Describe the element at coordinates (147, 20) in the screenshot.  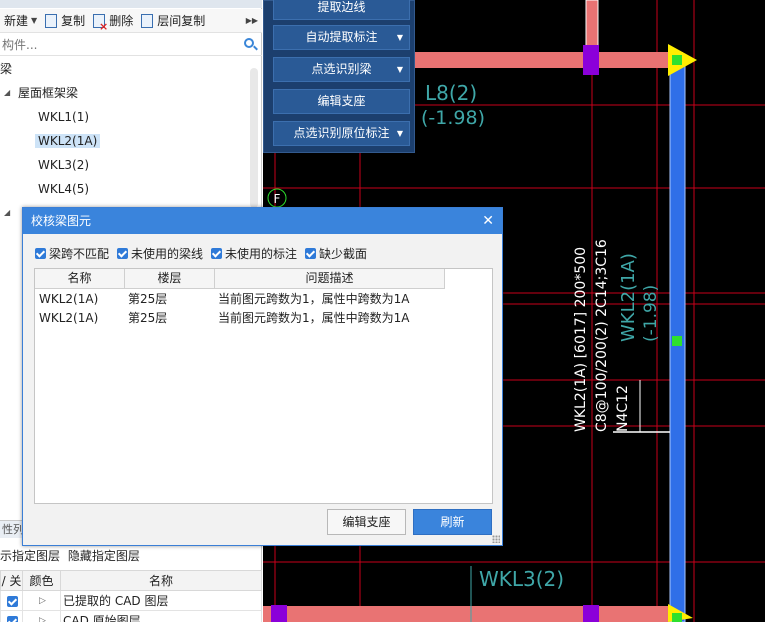
I see `floor-copy-icon` at that location.